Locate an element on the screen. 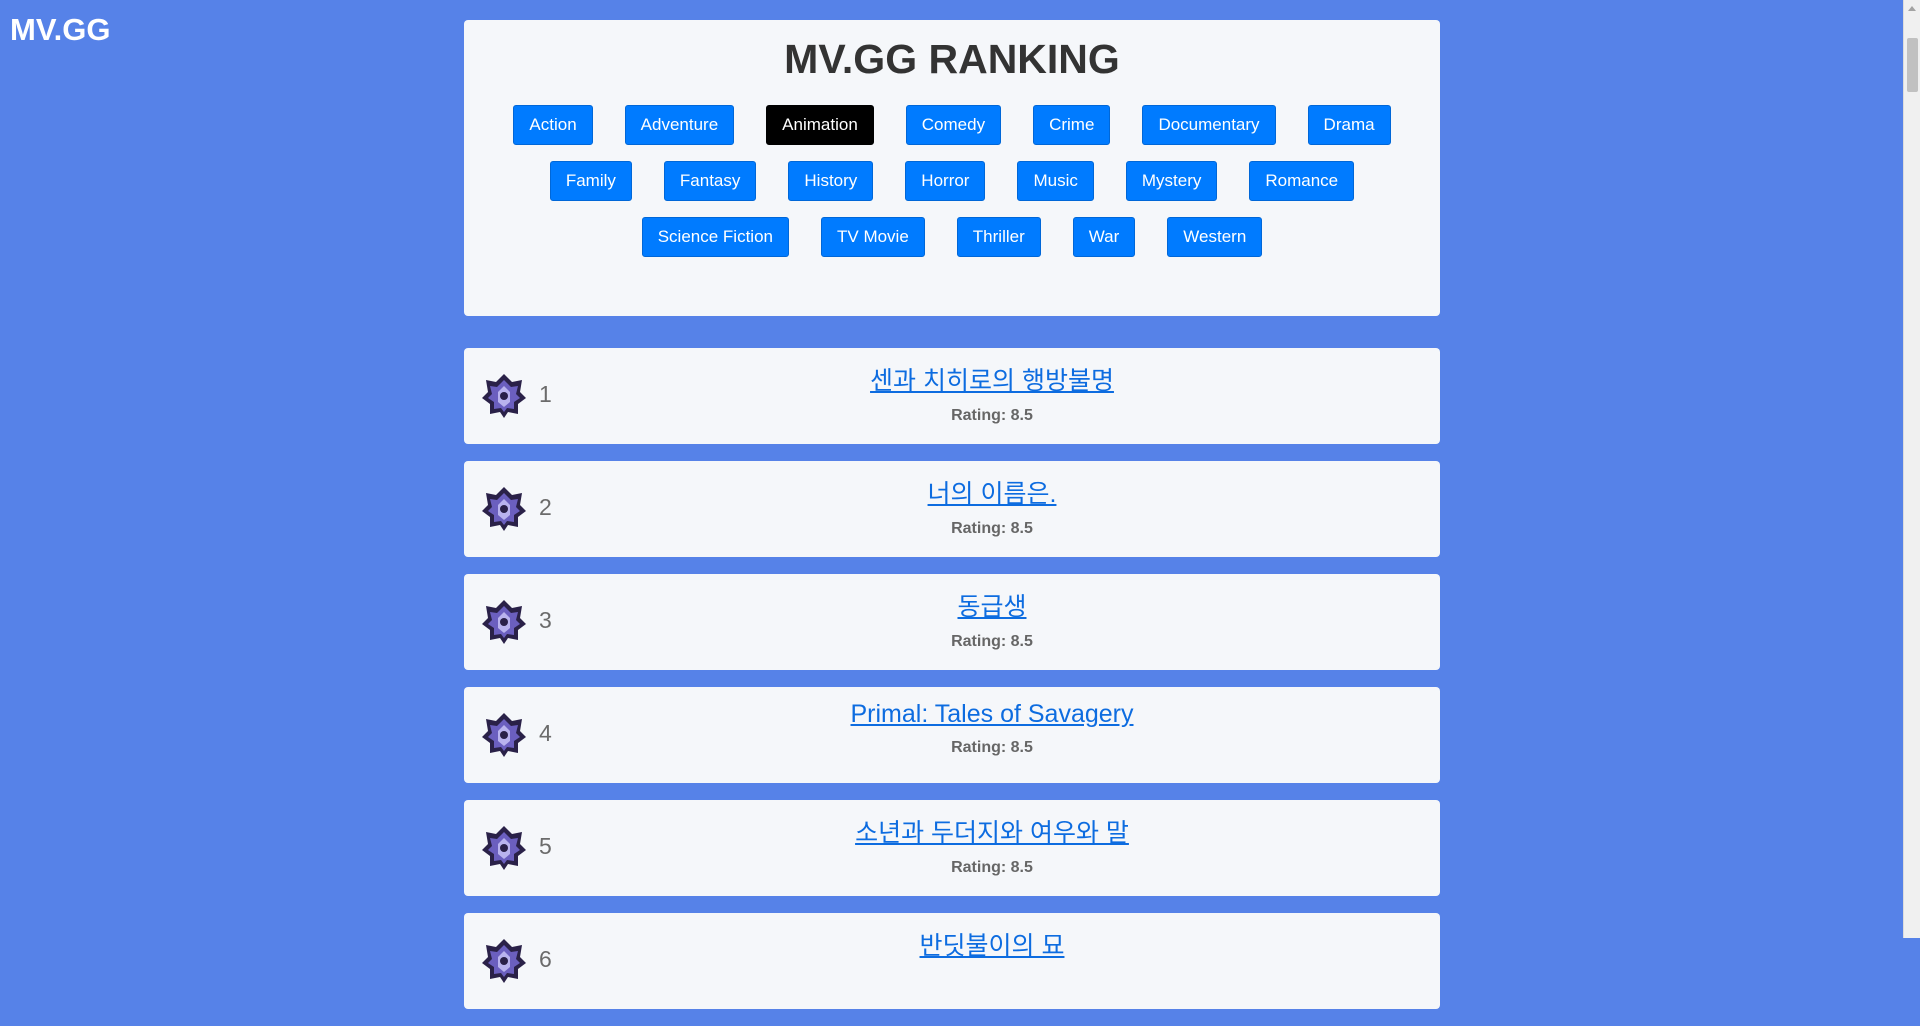 This screenshot has width=1920, height=1026. movie-card: 4 Primal: Tales of Savagery Rating: 8.5 is located at coordinates (952, 735).